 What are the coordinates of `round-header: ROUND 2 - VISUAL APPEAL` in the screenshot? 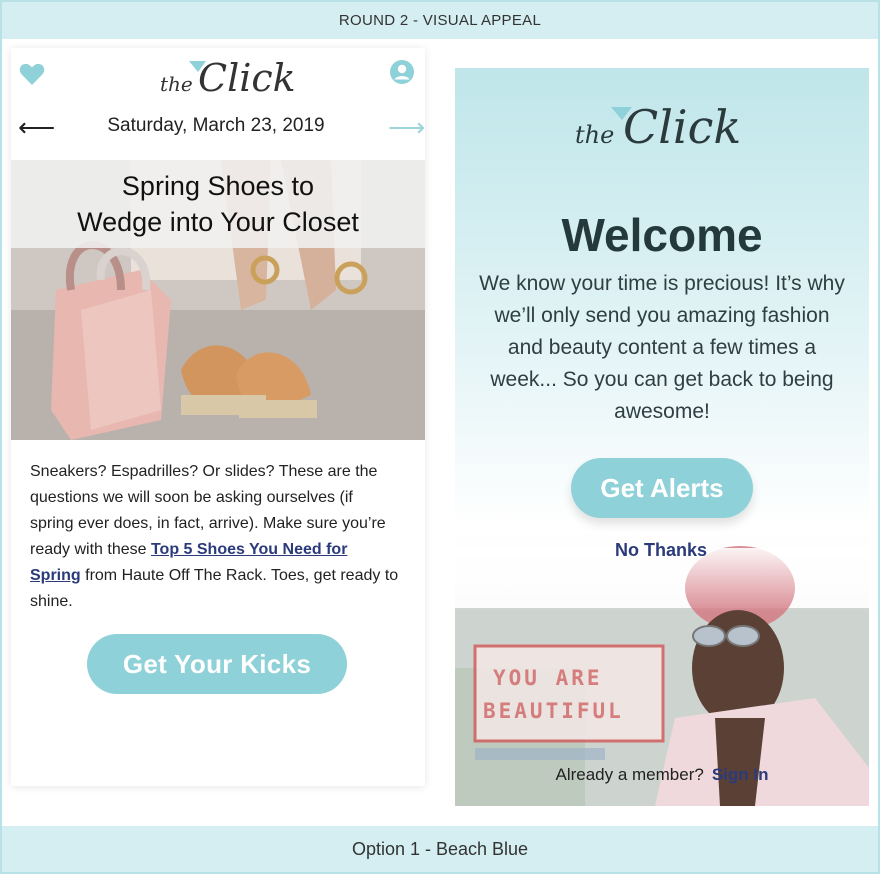 It's located at (440, 20).